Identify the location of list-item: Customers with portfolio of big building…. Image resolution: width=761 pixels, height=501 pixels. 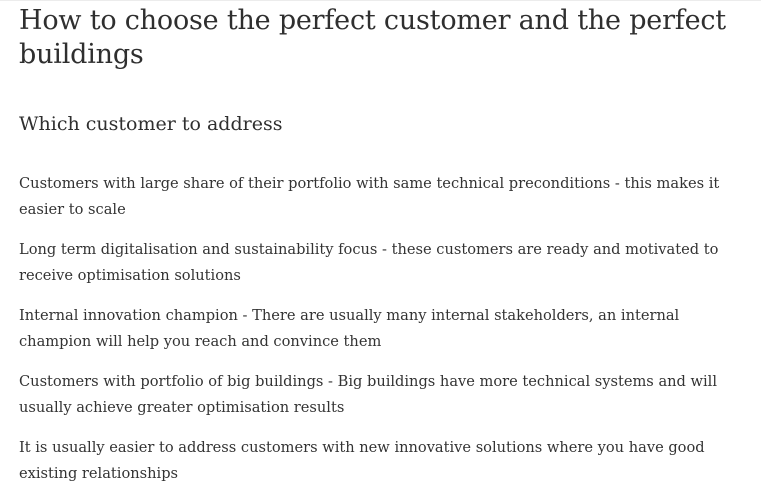
(368, 394).